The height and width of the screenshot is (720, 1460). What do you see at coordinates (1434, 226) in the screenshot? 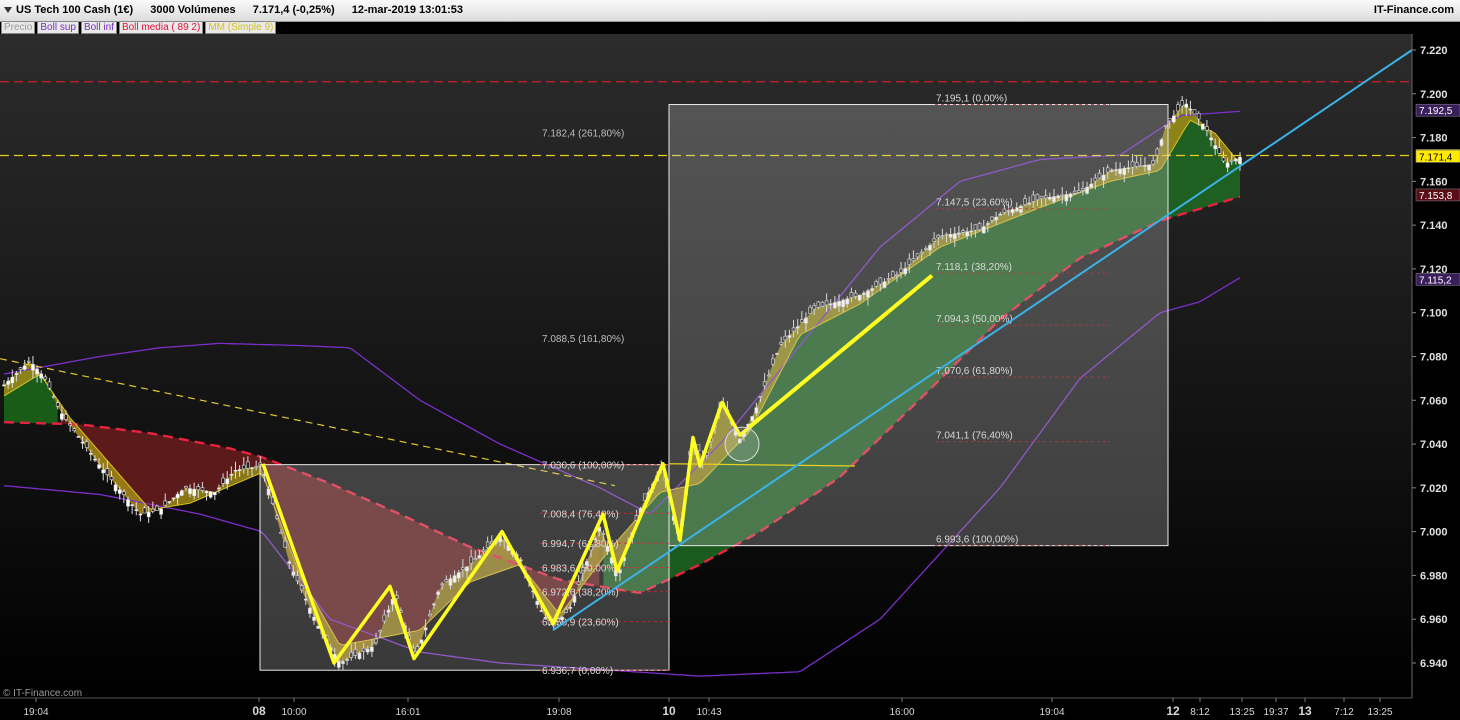
I see `y-tick-label: 7.140` at bounding box center [1434, 226].